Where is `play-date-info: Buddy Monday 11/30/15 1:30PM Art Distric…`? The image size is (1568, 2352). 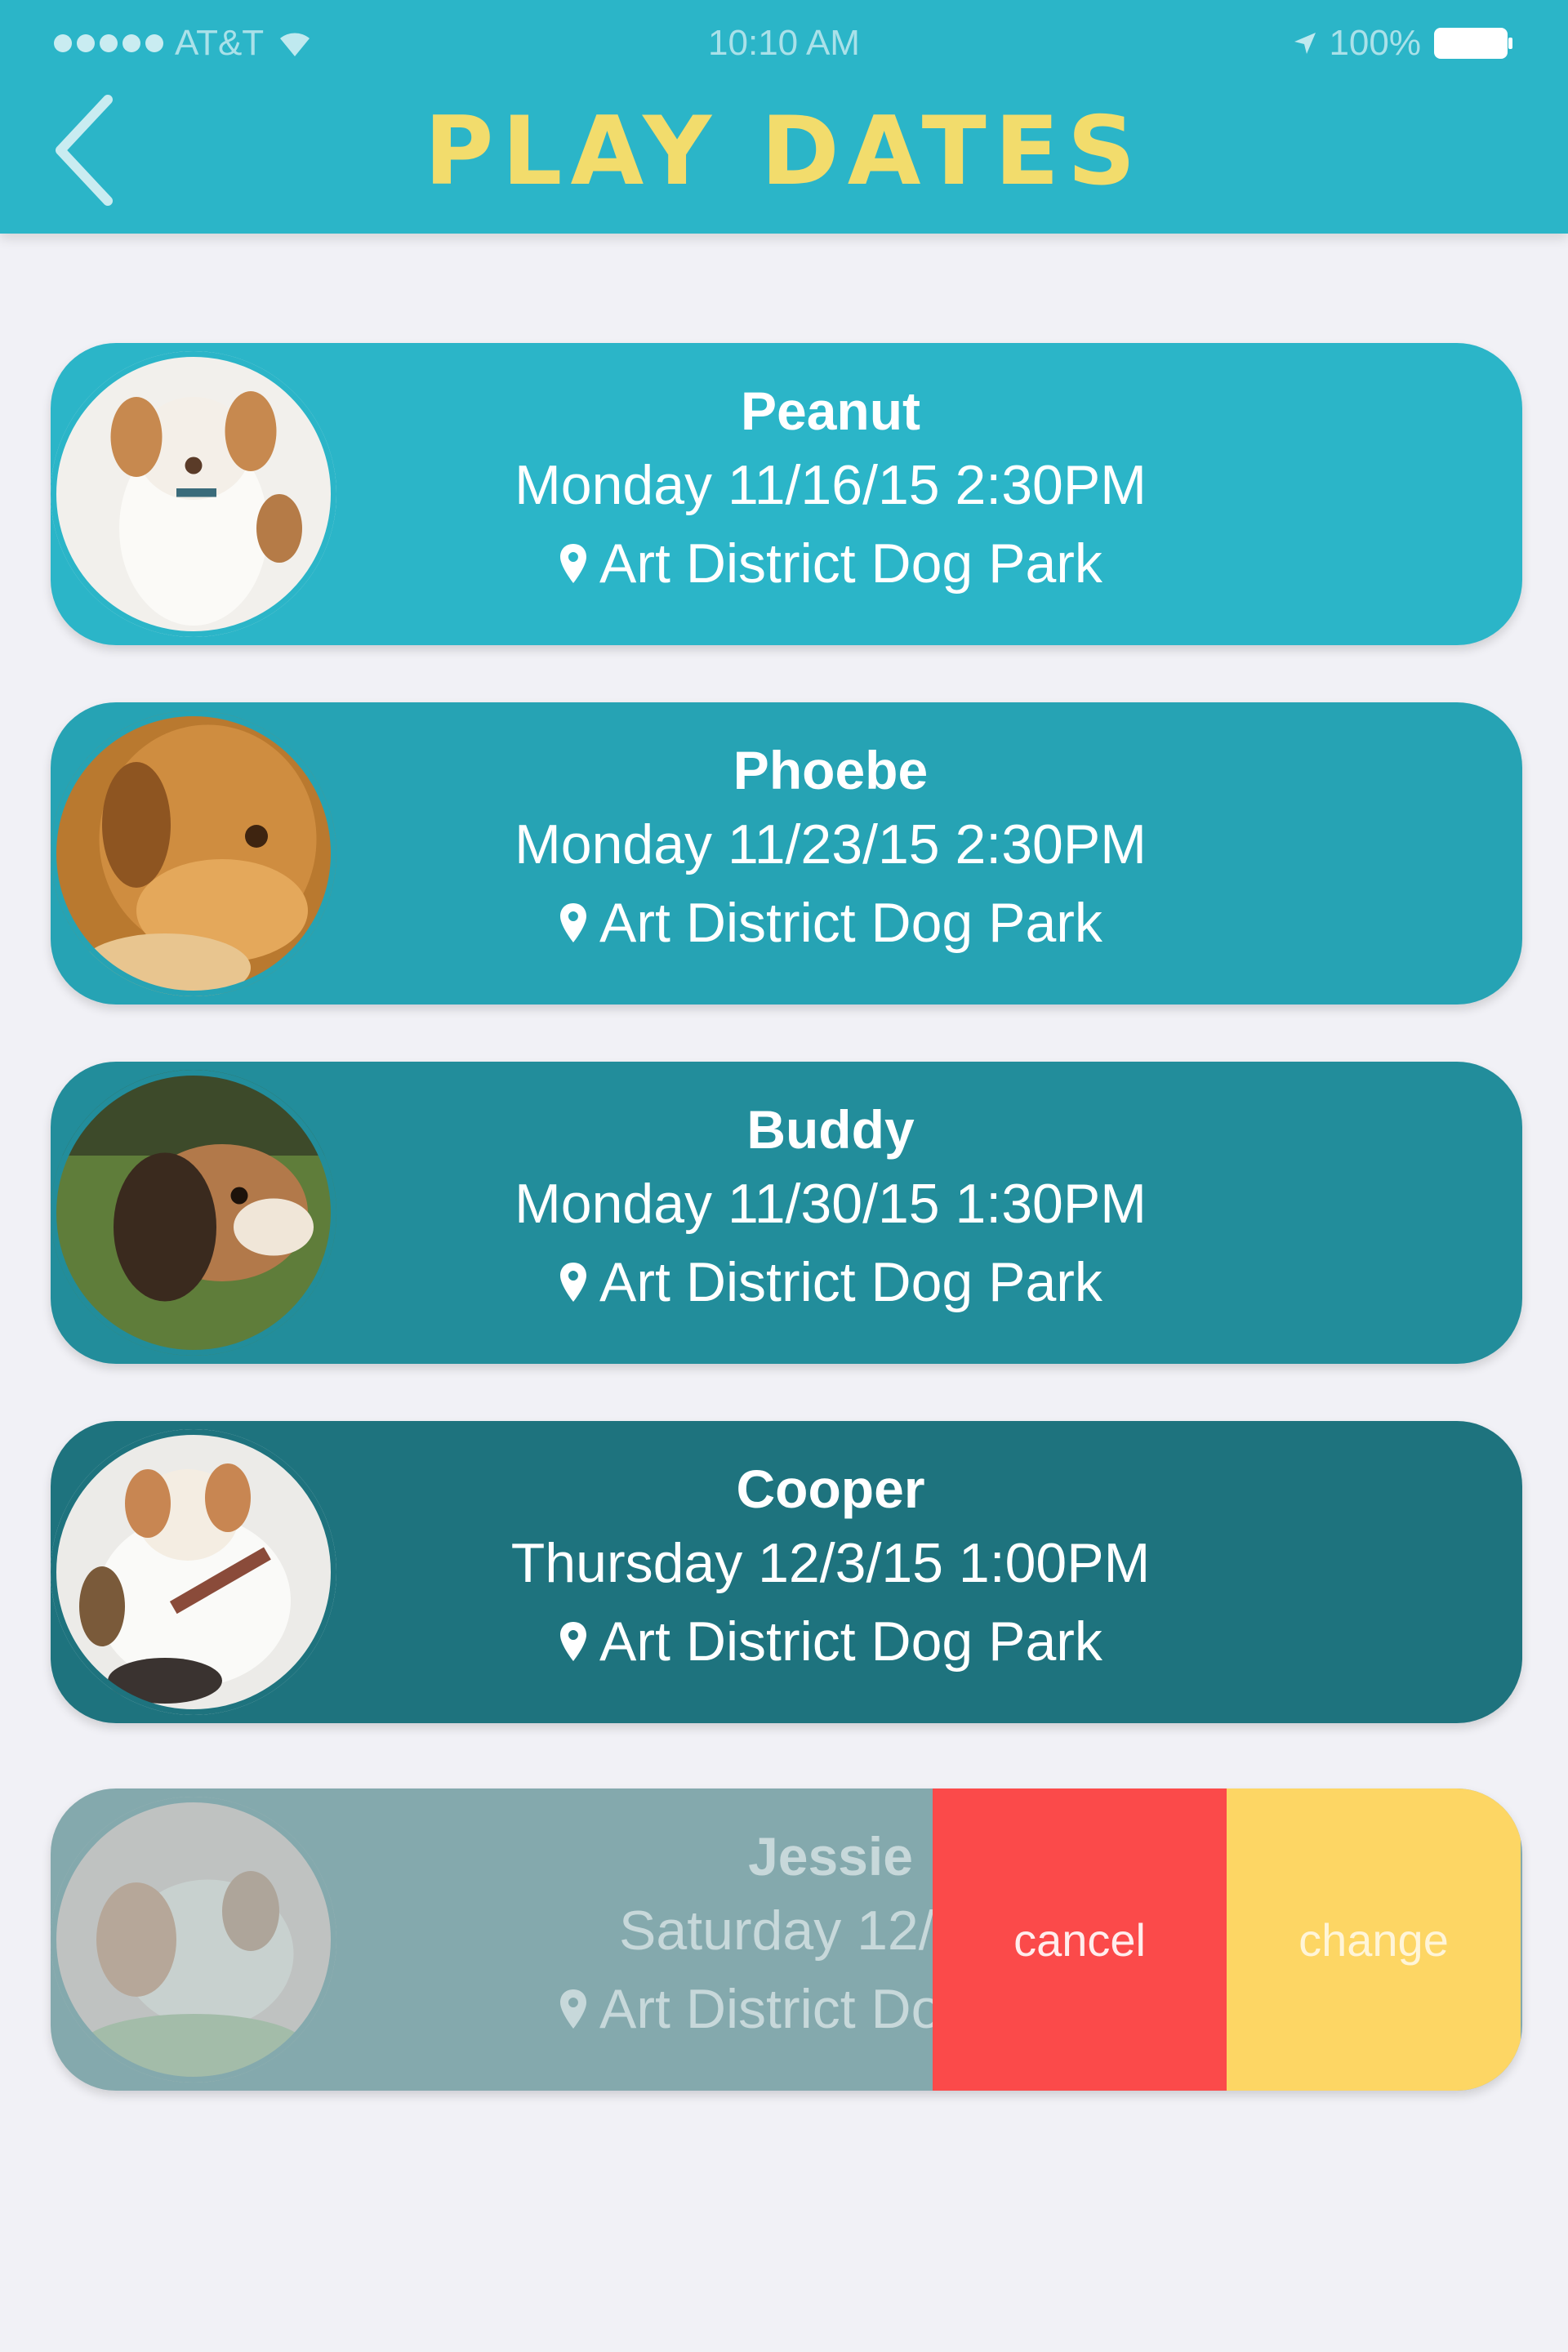 play-date-info: Buddy Monday 11/30/15 1:30PM Art Distric… is located at coordinates (830, 1213).